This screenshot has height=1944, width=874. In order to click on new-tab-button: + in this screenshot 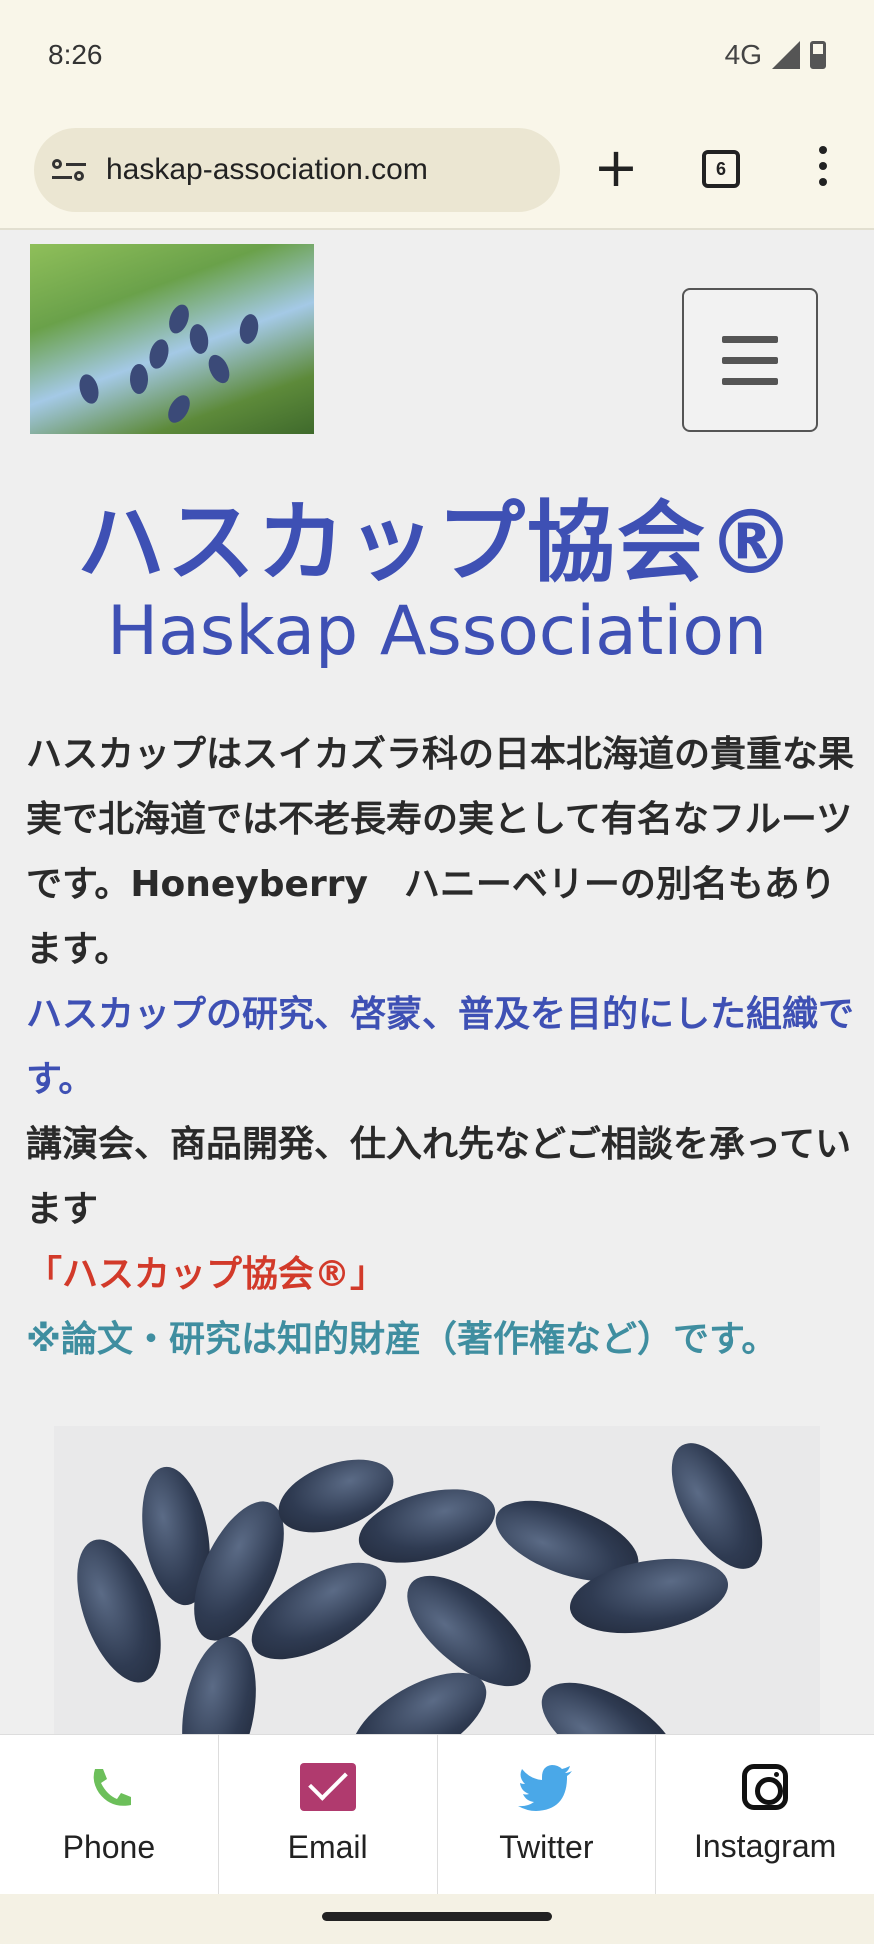, I will do `click(616, 168)`.